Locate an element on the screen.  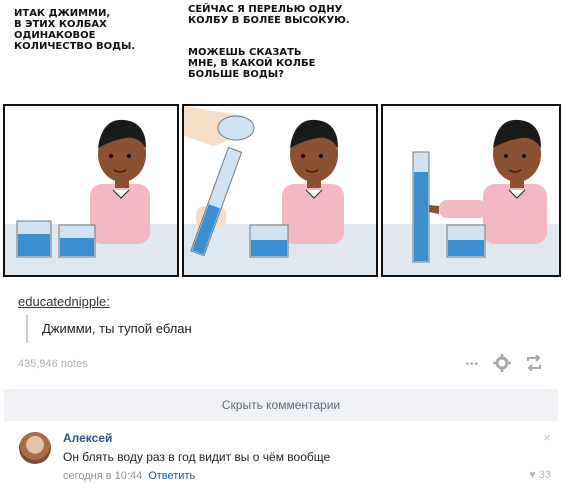
panel-3-drawing is located at coordinates (471, 197).